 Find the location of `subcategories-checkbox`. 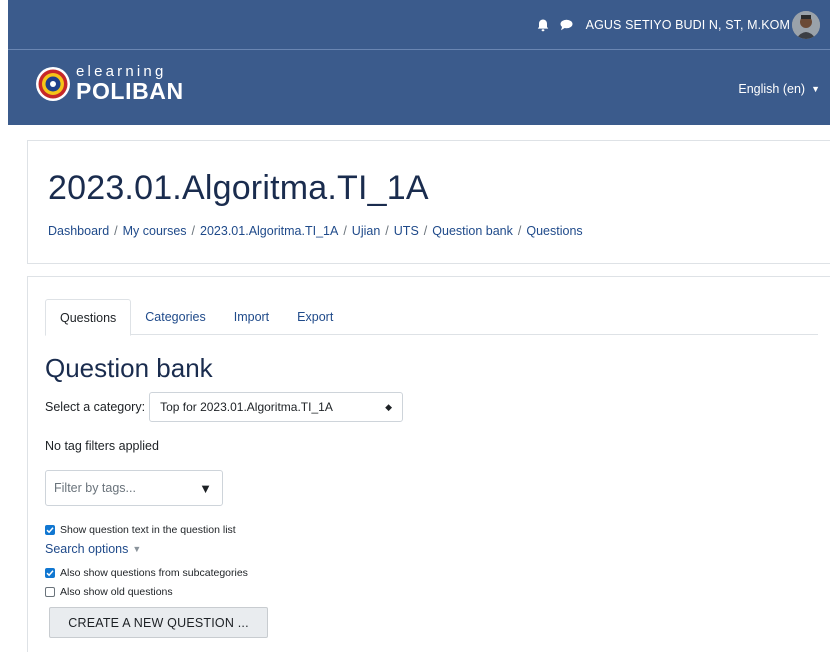

subcategories-checkbox is located at coordinates (50, 573).